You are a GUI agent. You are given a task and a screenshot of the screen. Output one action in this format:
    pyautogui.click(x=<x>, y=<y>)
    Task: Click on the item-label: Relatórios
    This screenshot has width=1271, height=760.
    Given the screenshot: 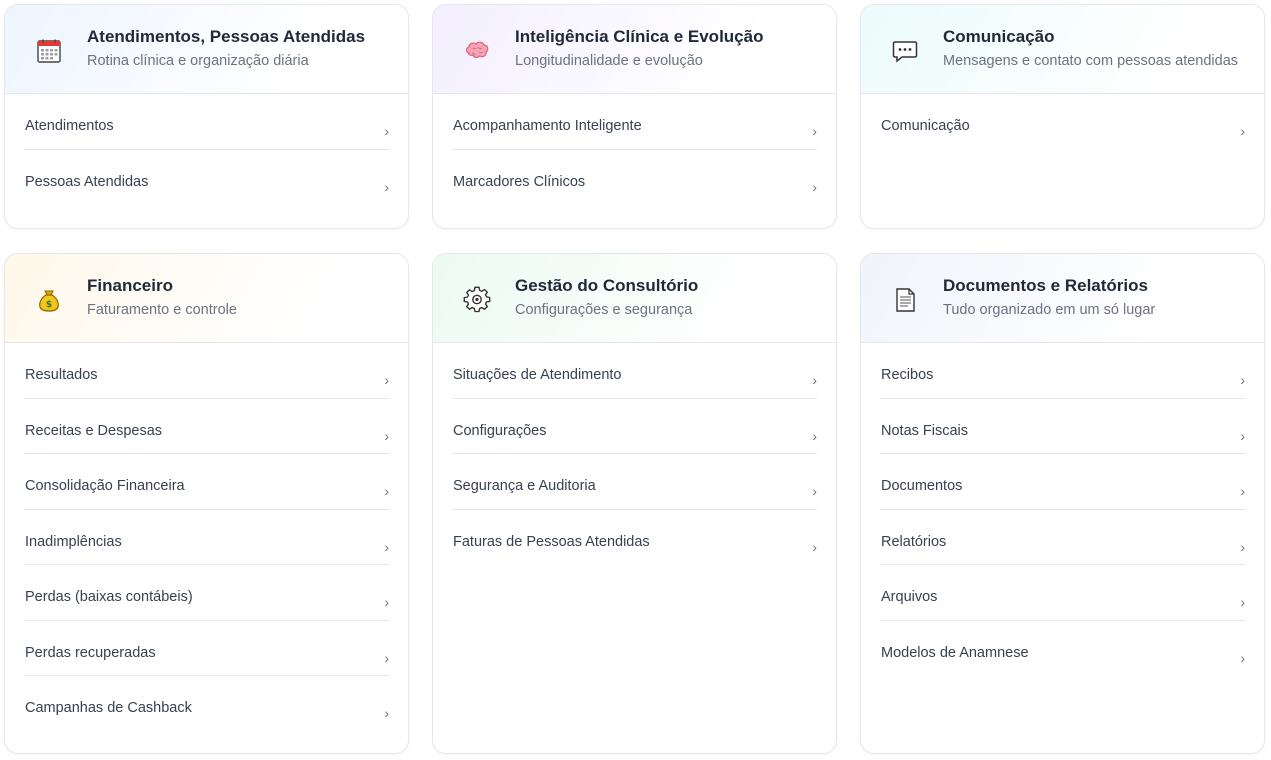 What is the action you would take?
    pyautogui.click(x=914, y=541)
    